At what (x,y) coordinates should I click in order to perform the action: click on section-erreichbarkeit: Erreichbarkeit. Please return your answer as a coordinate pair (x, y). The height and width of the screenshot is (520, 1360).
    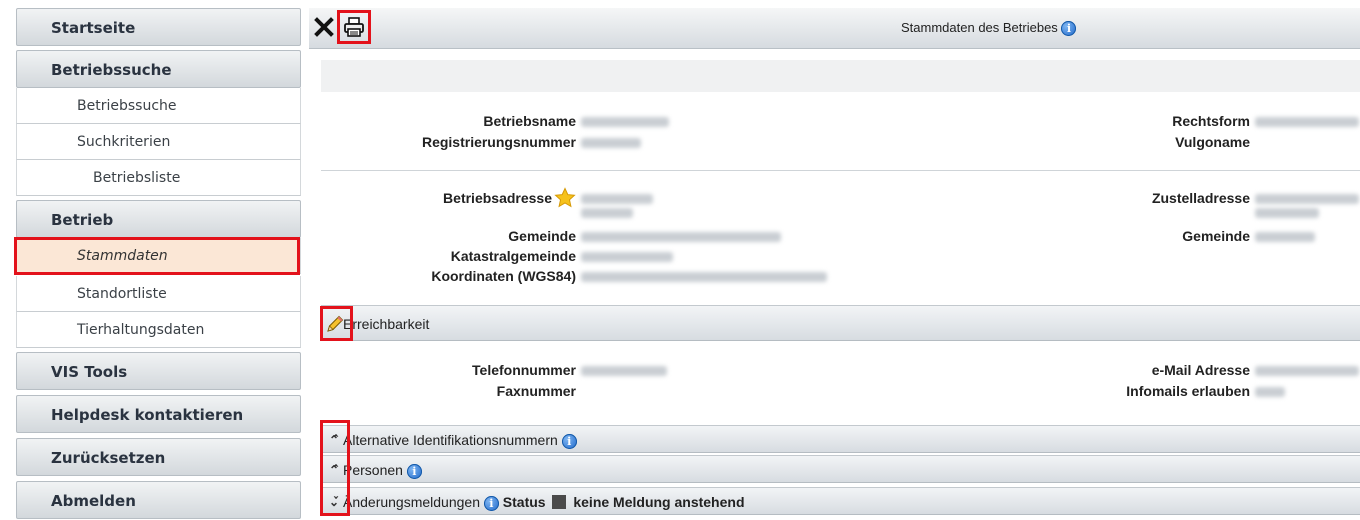
    Looking at the image, I should click on (840, 323).